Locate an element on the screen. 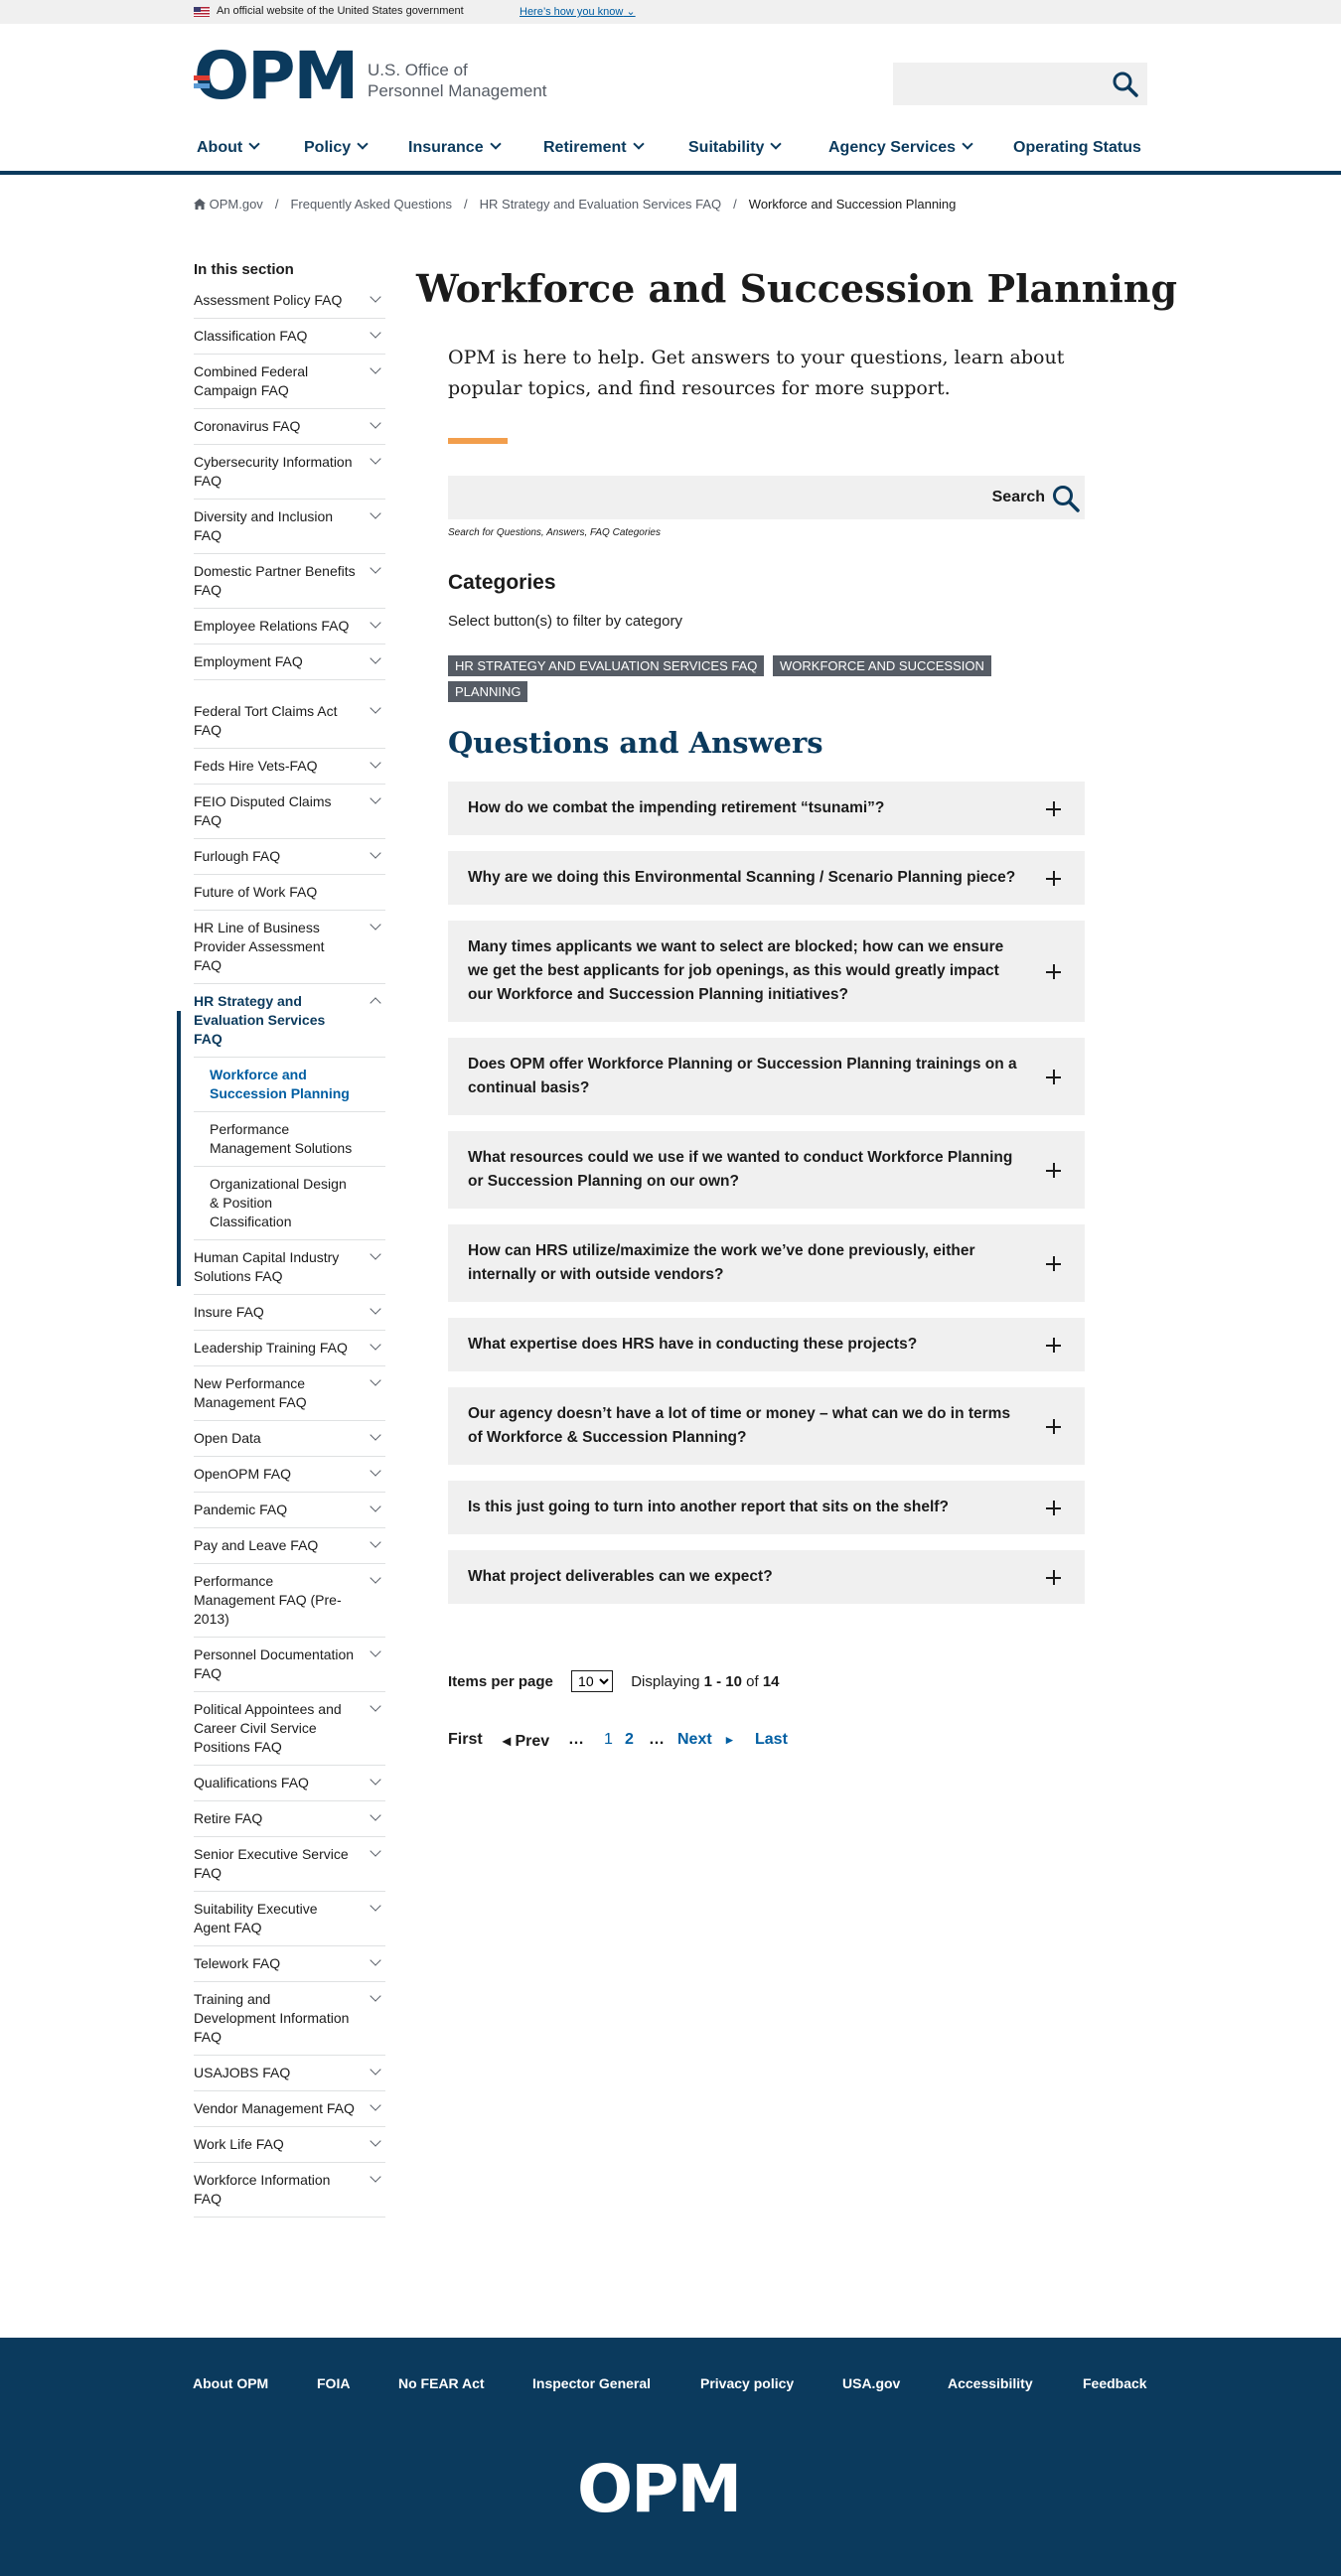 Image resolution: width=1341 pixels, height=2576 pixels. breadcrumb-hr-strategy: HR Strategy and Evaluation Services FAQ is located at coordinates (601, 205).